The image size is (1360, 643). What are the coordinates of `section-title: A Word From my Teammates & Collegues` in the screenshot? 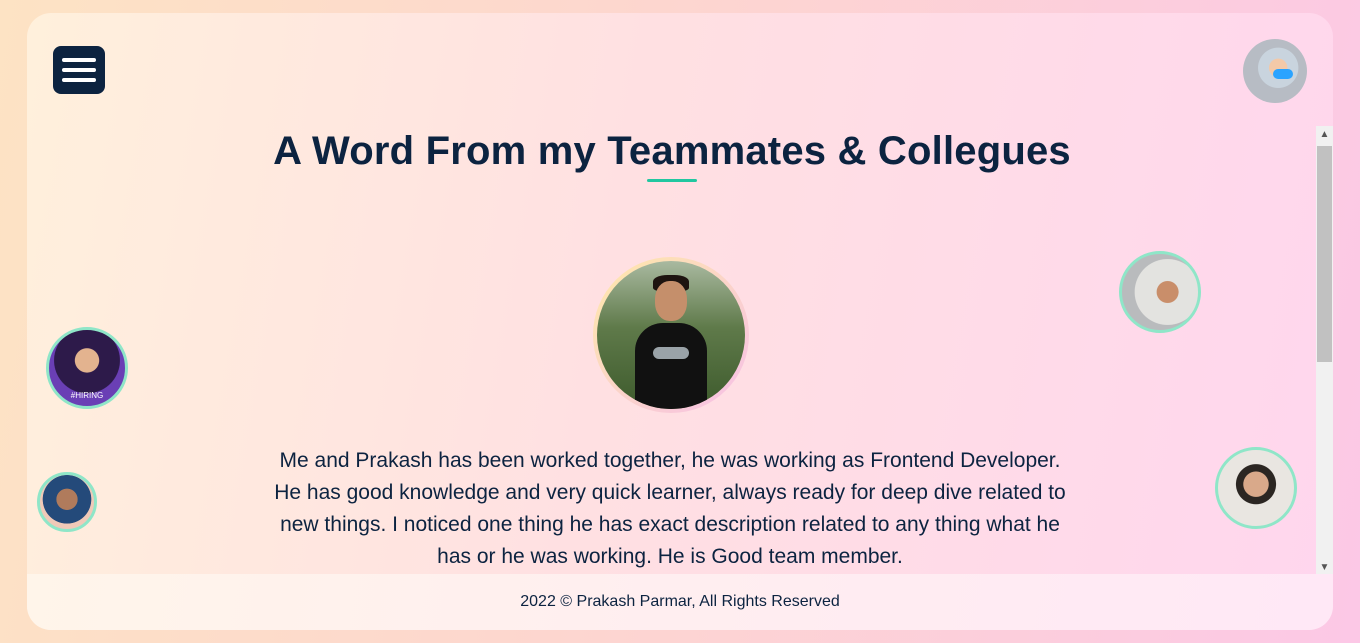 It's located at (672, 151).